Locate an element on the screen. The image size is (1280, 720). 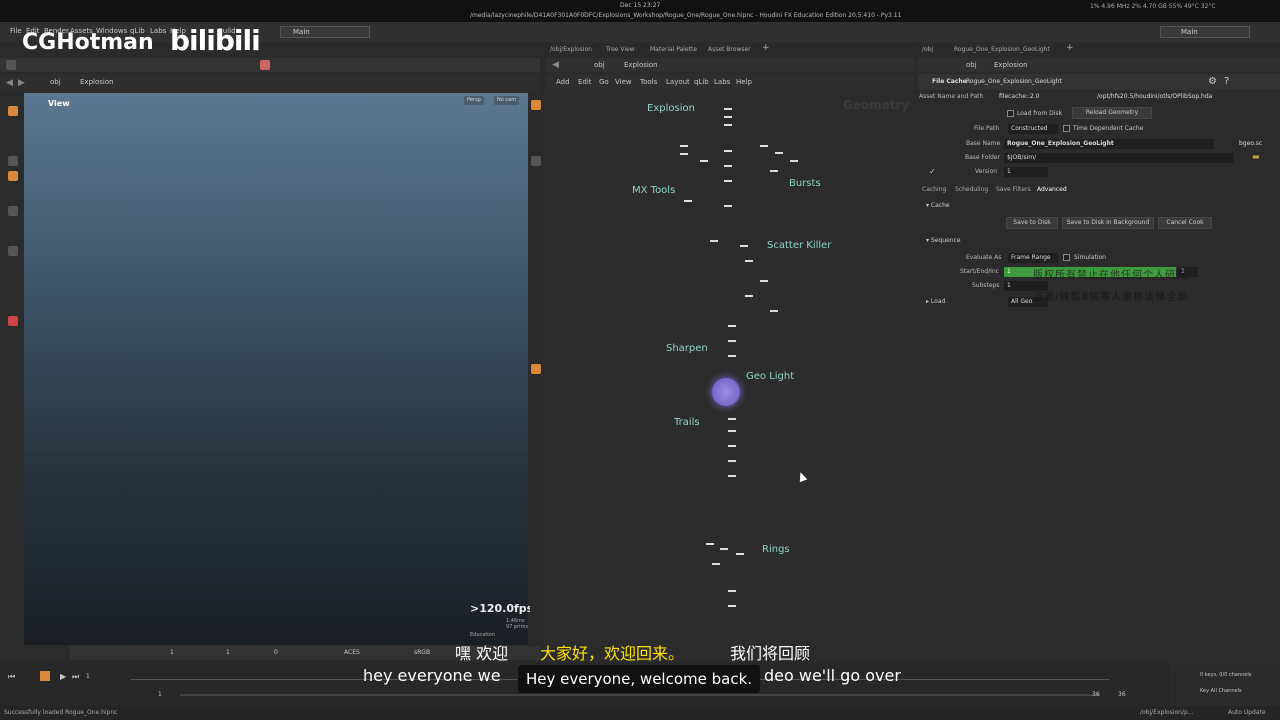
range-end: 36 is located at coordinates (1096, 694).